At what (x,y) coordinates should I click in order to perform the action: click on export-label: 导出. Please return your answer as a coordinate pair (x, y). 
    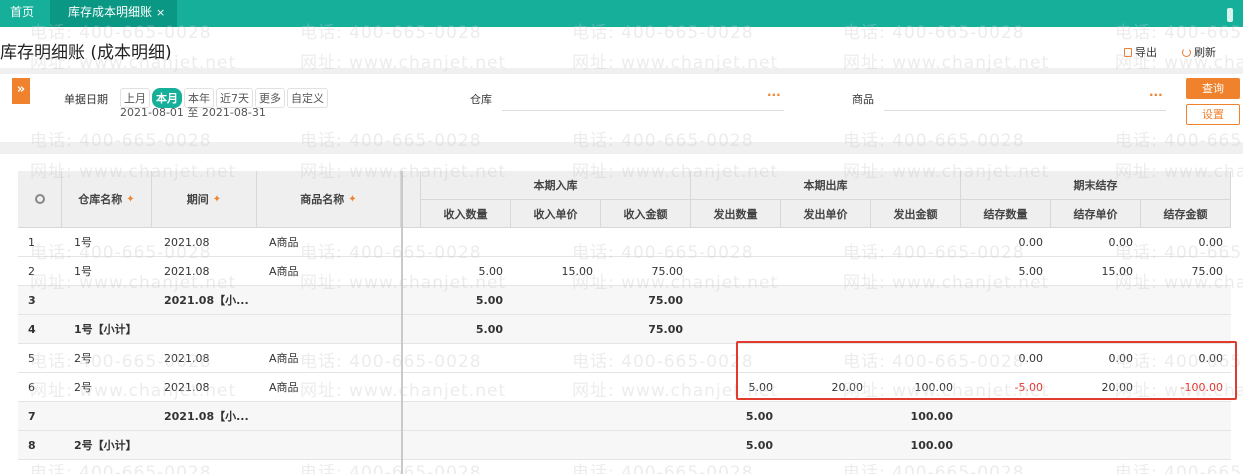
    Looking at the image, I should click on (1146, 52).